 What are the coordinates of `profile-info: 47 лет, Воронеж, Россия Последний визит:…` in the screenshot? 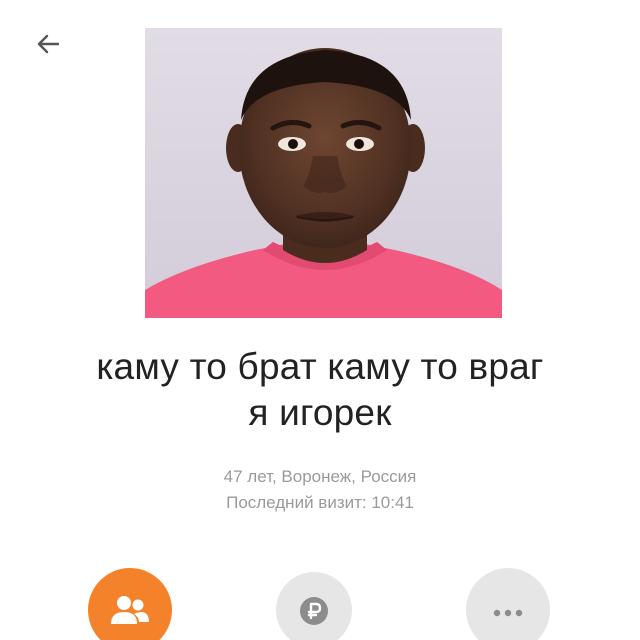 It's located at (320, 490).